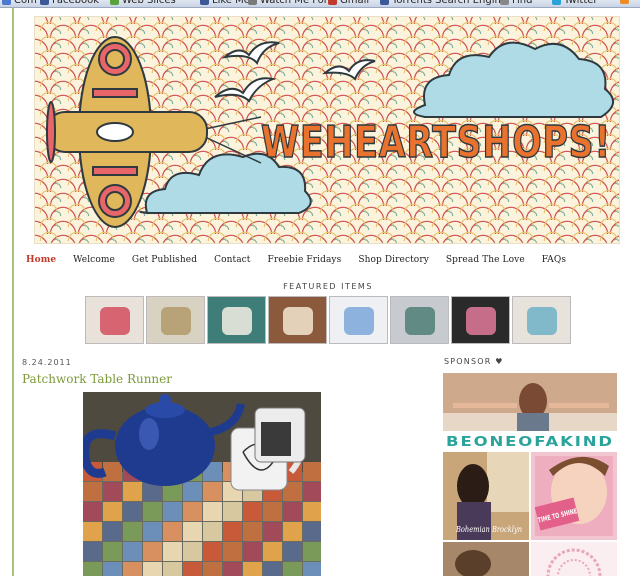 The image size is (640, 576). I want to click on featured-thumb-cloud-tee, so click(358, 320).